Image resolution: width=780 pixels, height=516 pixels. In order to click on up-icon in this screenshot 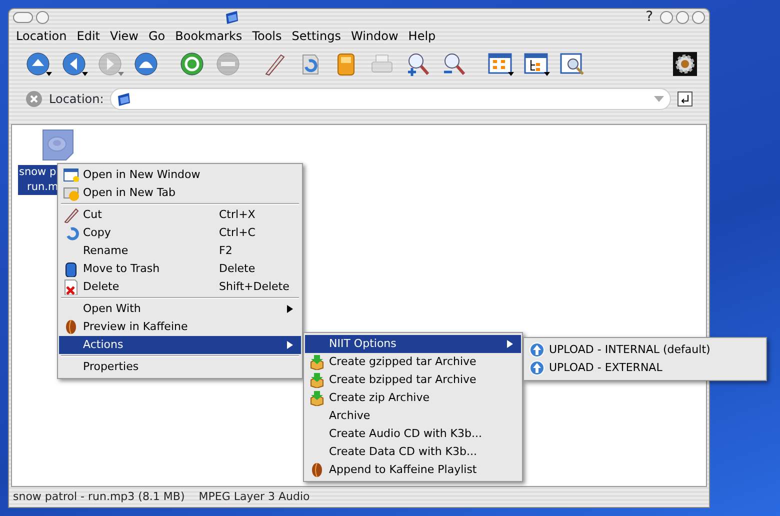, I will do `click(38, 64)`.